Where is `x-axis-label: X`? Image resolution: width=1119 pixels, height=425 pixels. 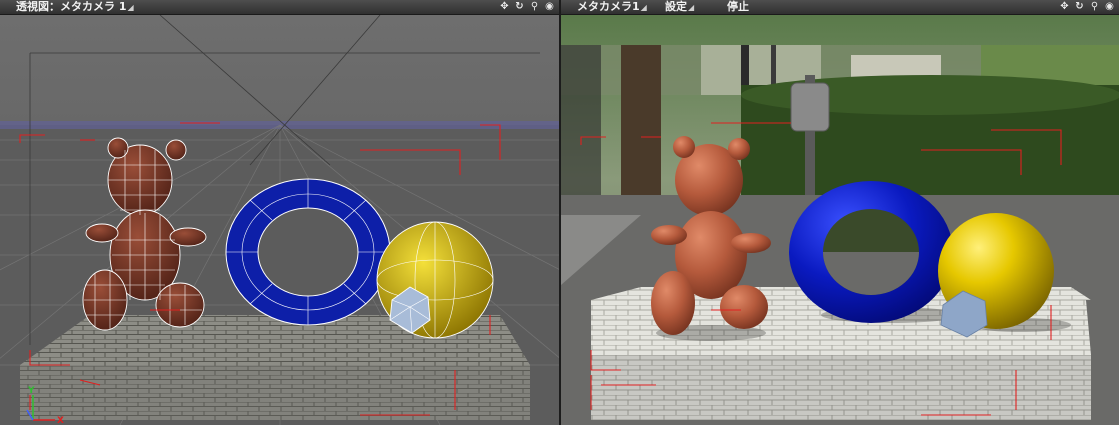 x-axis-label: X is located at coordinates (60, 420).